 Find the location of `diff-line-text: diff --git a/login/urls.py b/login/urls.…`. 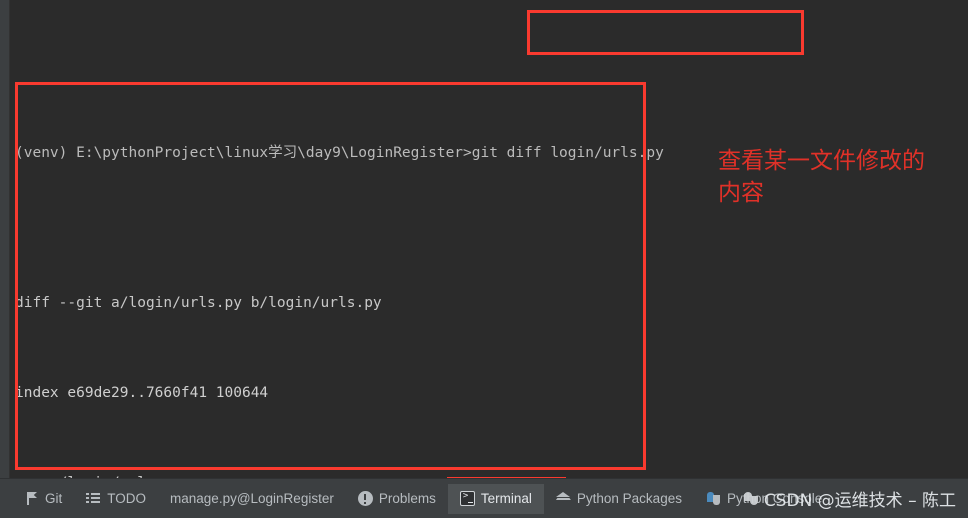

diff-line-text: diff --git a/login/urls.py b/login/urls.… is located at coordinates (198, 303).